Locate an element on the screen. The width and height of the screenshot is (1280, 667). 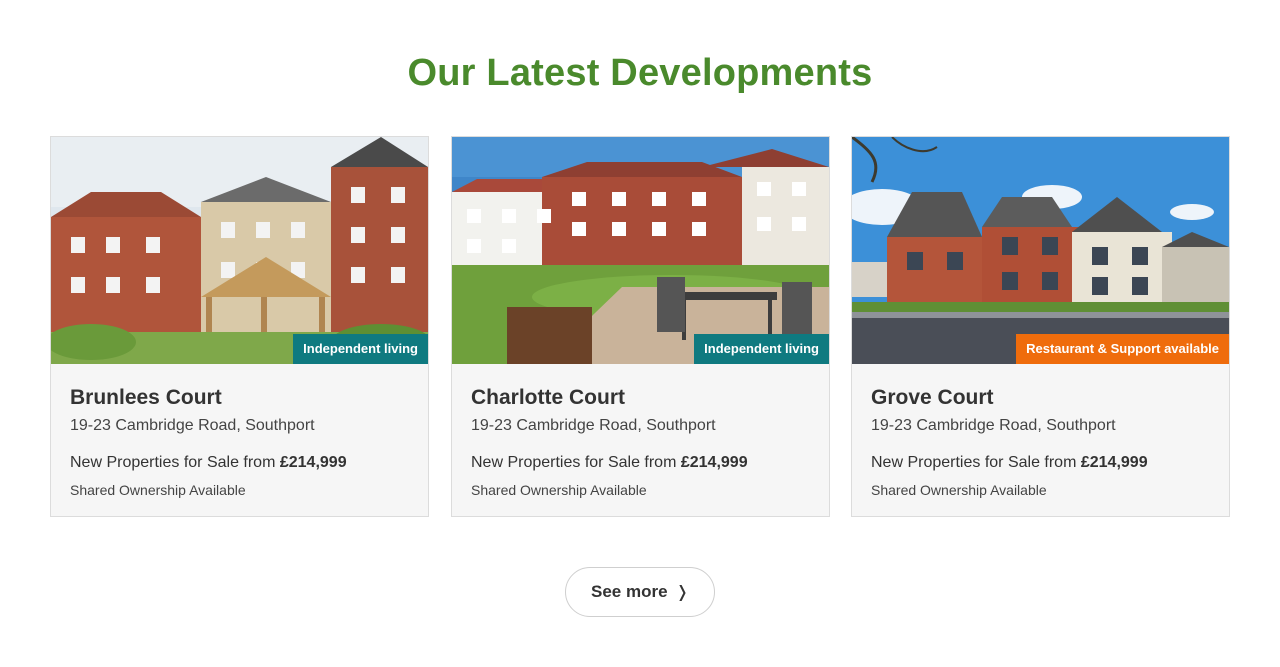
development-title: Grove Court is located at coordinates (1040, 398).